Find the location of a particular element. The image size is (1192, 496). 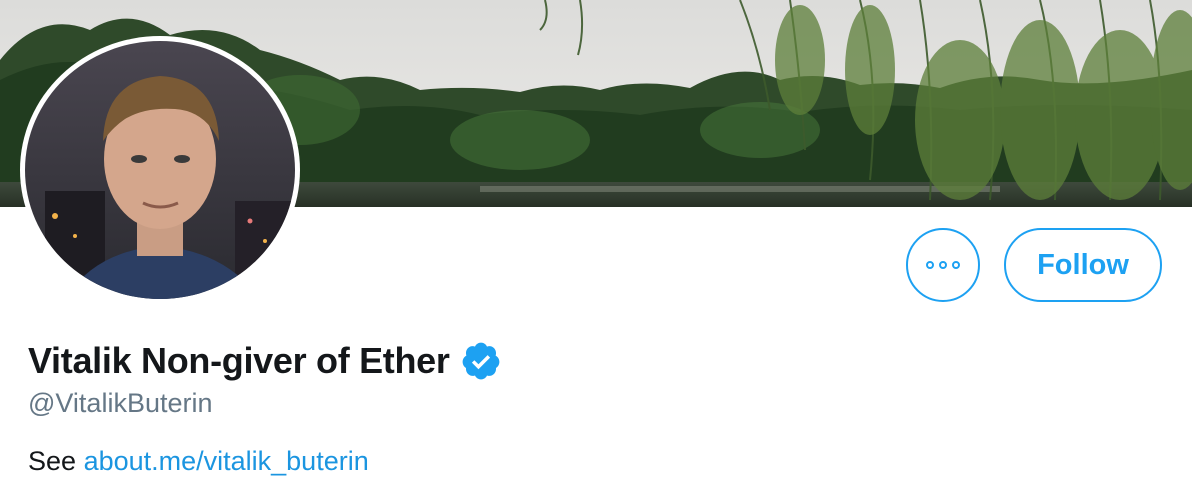

avatar is located at coordinates (160, 170).